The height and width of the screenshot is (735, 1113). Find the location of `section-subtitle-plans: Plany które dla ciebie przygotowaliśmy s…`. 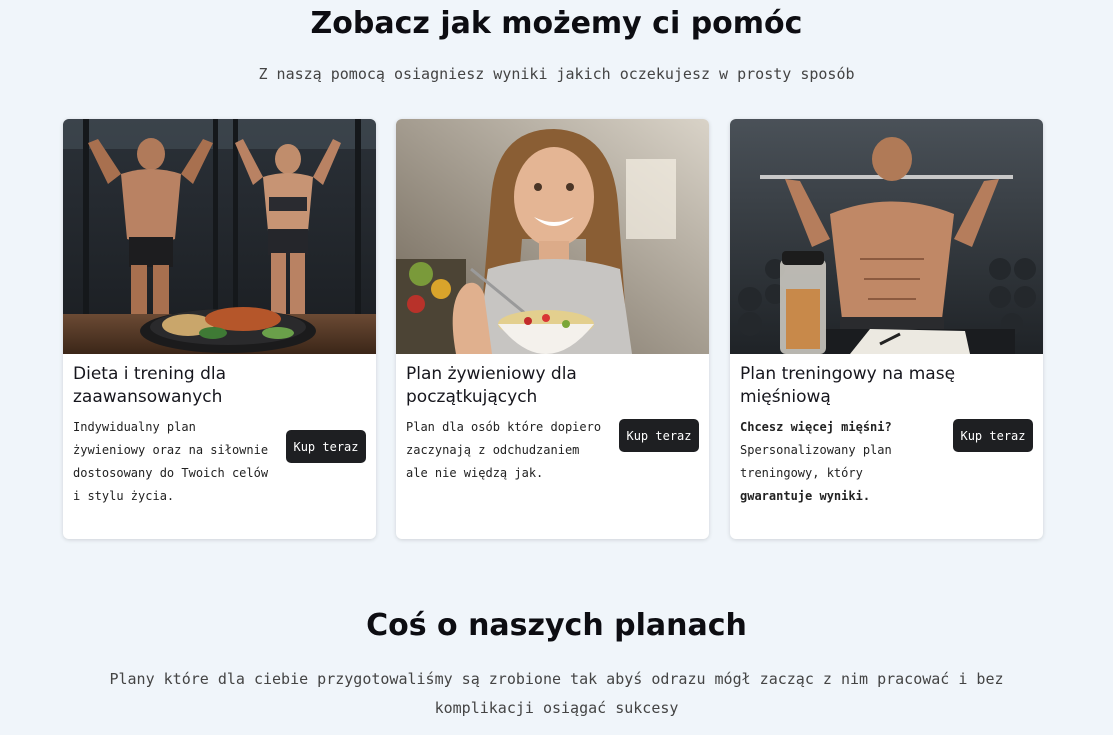

section-subtitle-plans: Plany które dla ciebie przygotowaliśmy s… is located at coordinates (556, 693).